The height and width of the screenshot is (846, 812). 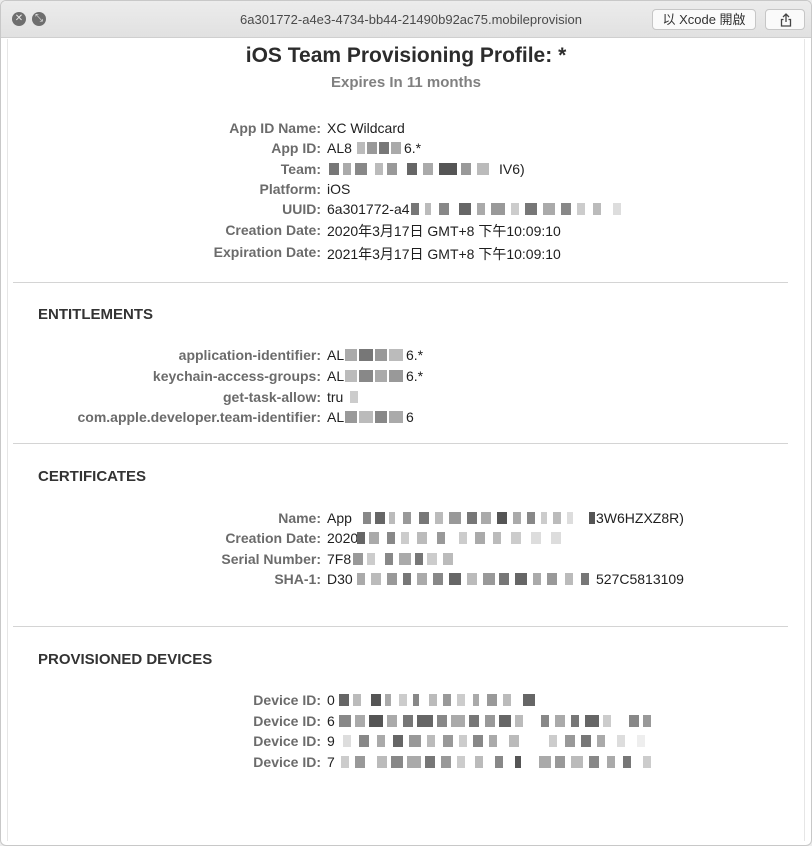 What do you see at coordinates (299, 518) in the screenshot?
I see `certificate-row: Name:` at bounding box center [299, 518].